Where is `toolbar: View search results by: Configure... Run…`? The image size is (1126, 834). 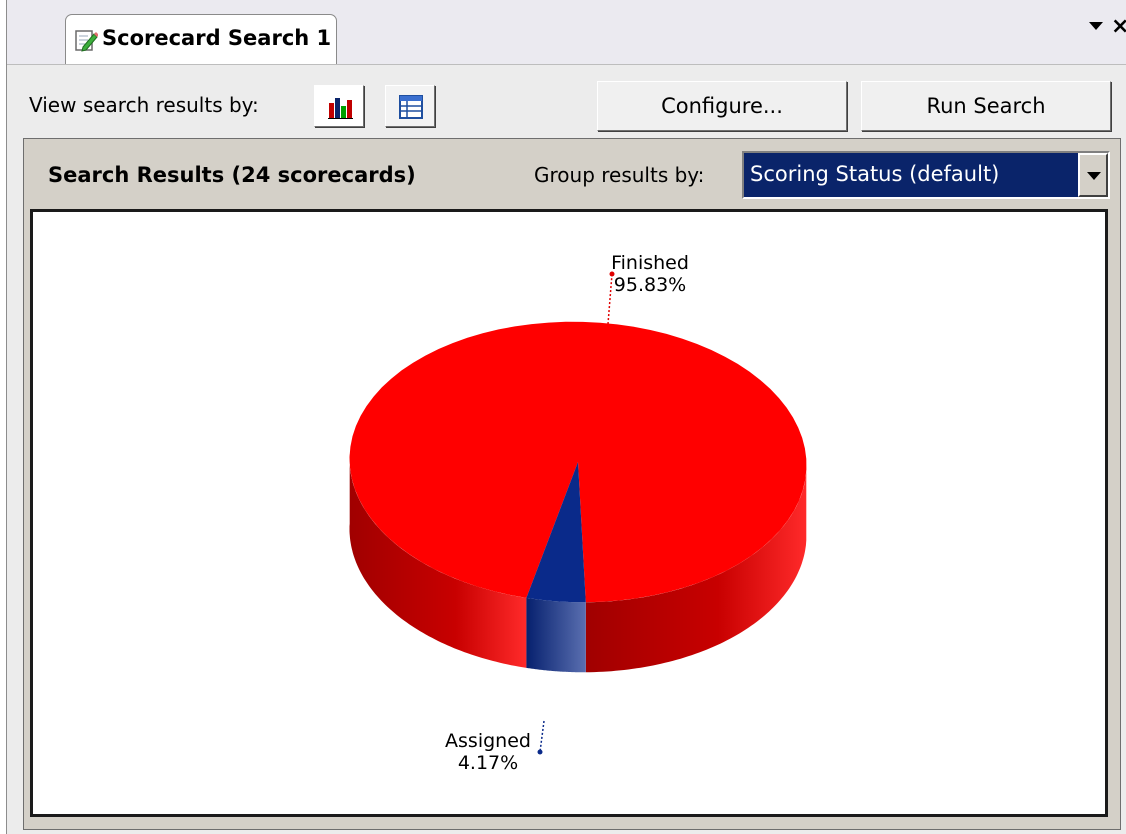 toolbar: View search results by: Configure... Run… is located at coordinates (566, 100).